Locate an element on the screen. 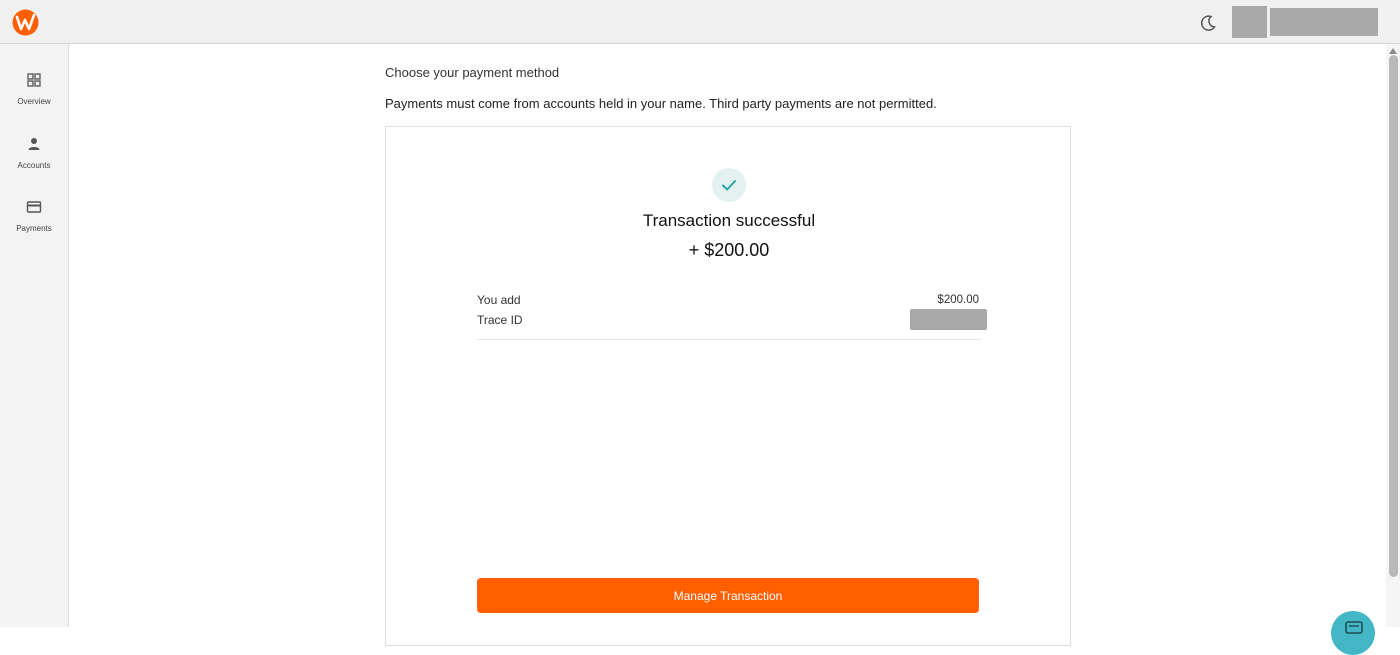 The image size is (1400, 655). user-account-menu is located at coordinates (1324, 22).